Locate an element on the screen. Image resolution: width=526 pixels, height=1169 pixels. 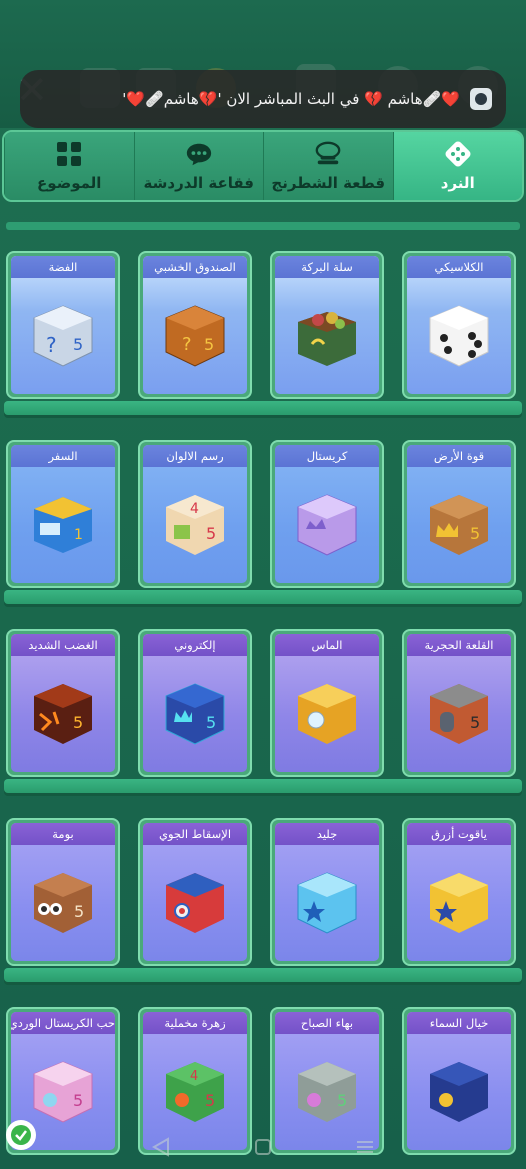
dice-card: سلة البركة is located at coordinates (327, 325).